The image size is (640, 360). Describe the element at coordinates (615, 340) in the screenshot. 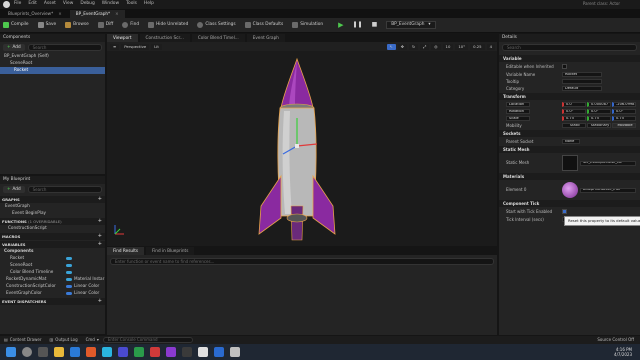

I see `source-control-button: Source Control Off` at that location.